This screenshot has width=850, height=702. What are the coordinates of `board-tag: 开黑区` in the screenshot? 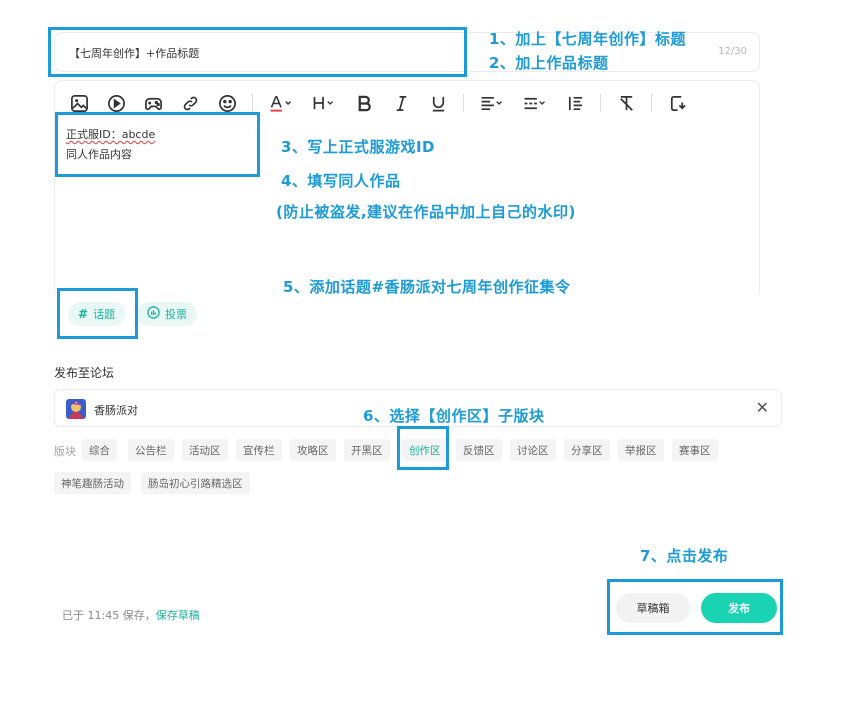 It's located at (367, 450).